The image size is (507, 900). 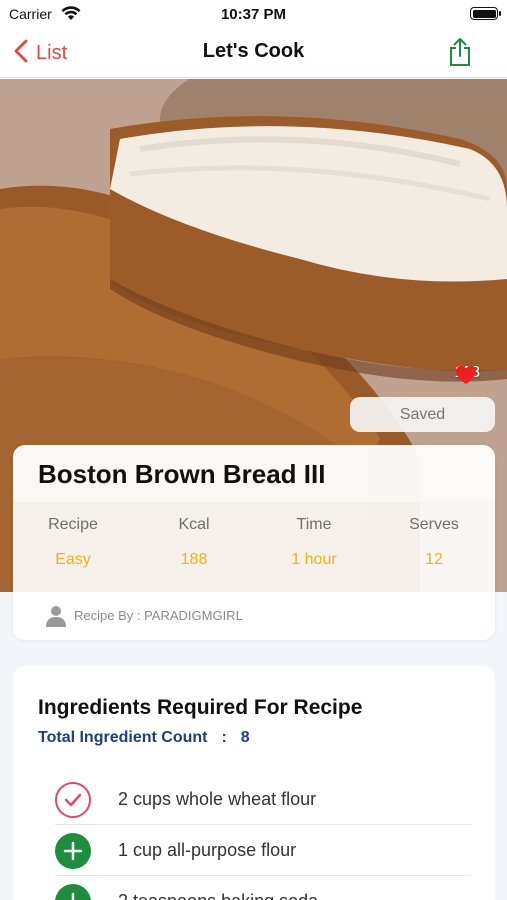 What do you see at coordinates (485, 13) in the screenshot?
I see `battery-icon` at bounding box center [485, 13].